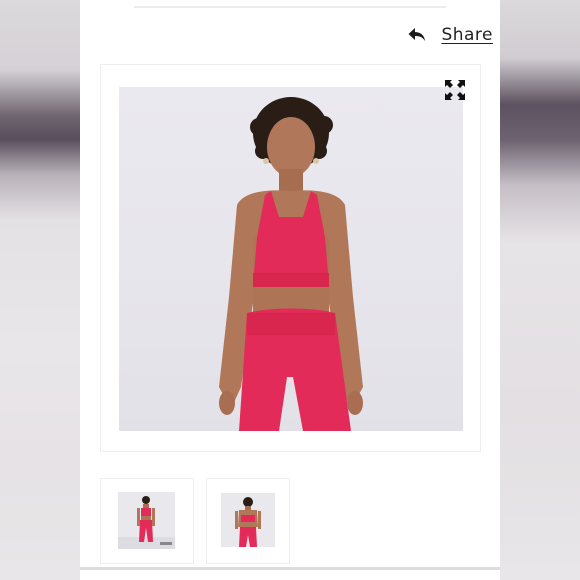 This screenshot has width=580, height=580. I want to click on blurred-right-backdrop, so click(540, 290).